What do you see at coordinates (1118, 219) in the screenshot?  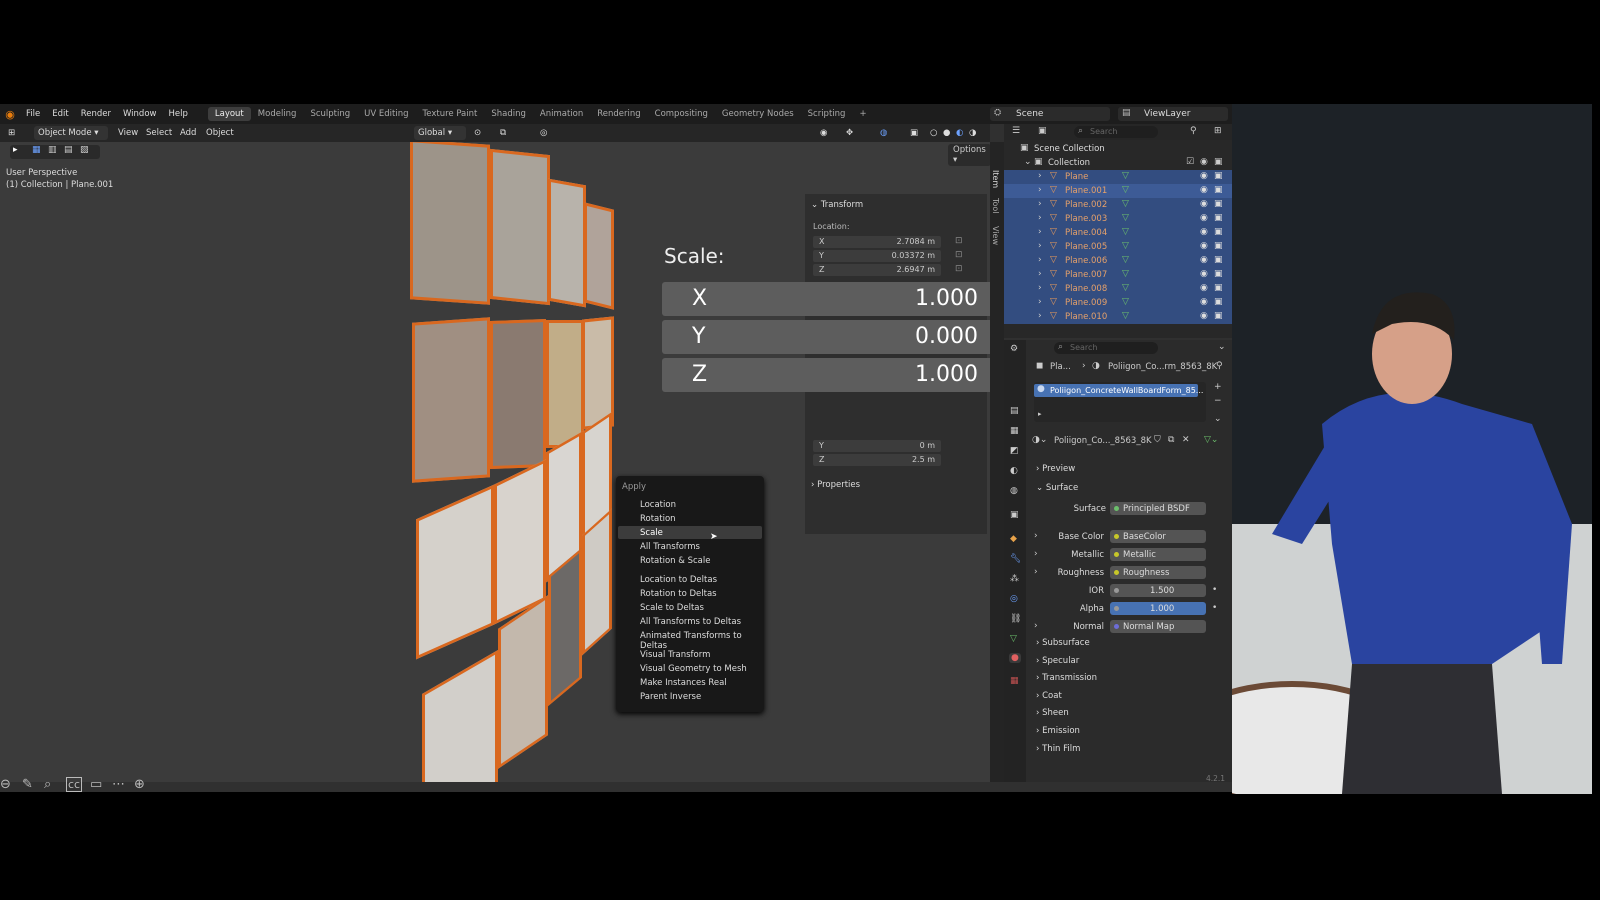 I see `outliner-item: › ▽ Plane.003 ▽ ◉ ▣` at bounding box center [1118, 219].